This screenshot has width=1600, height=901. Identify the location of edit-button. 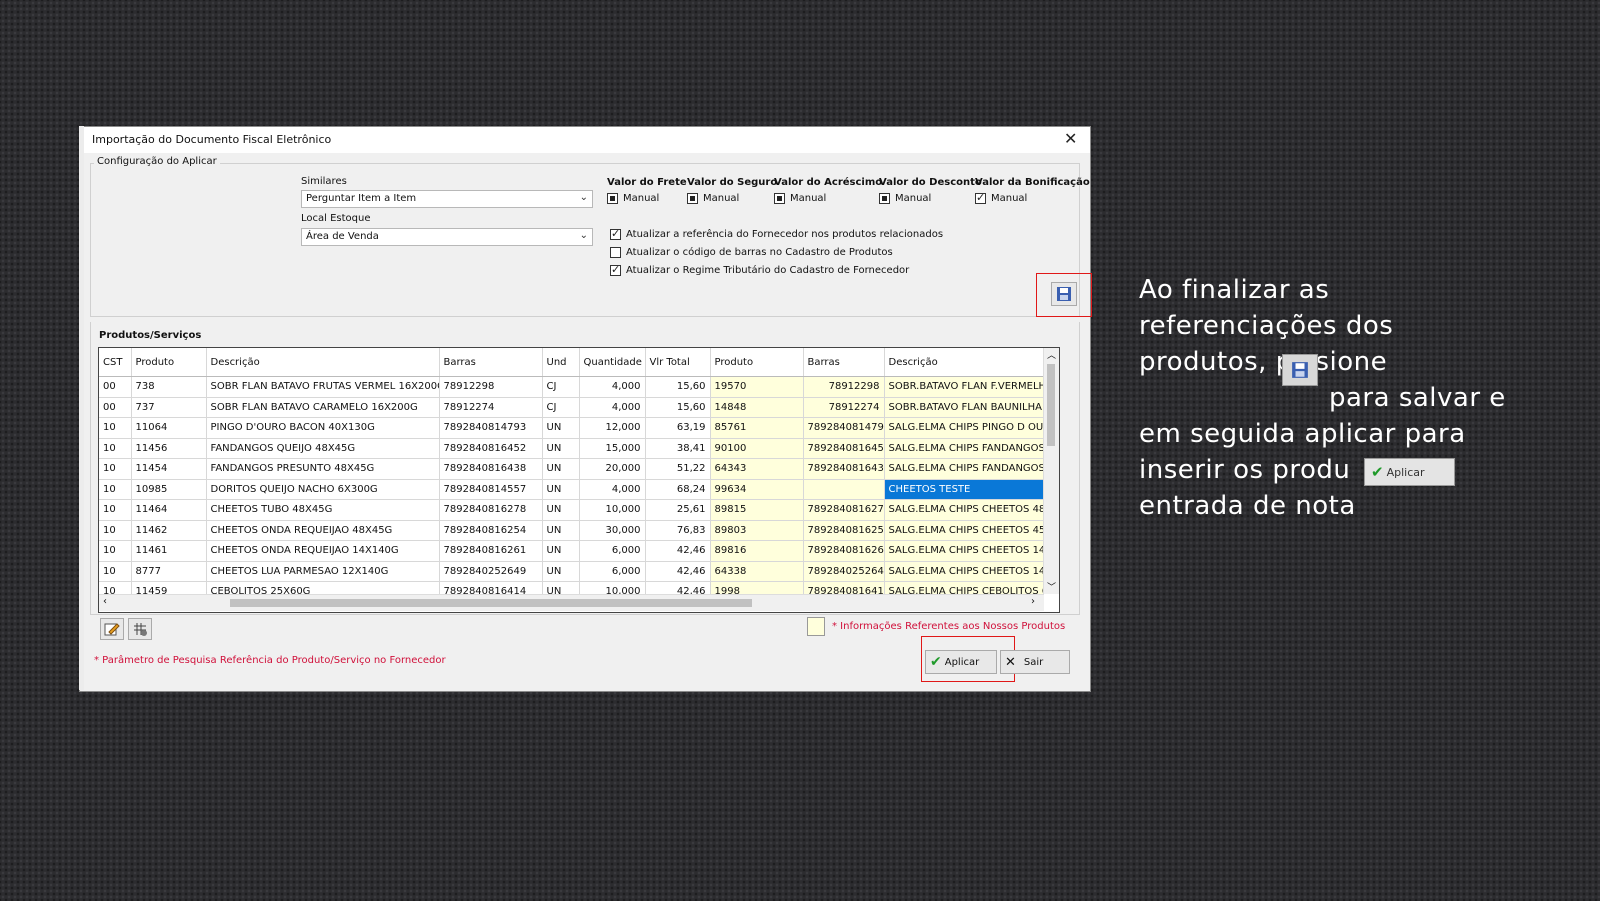
(112, 629).